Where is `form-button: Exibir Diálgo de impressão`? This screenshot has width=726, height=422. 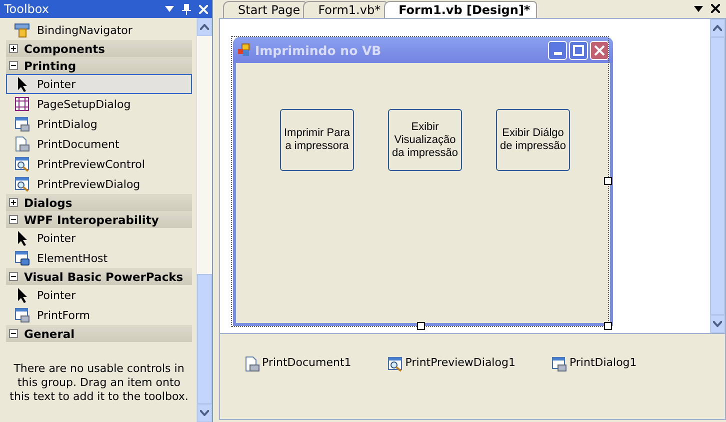
form-button: Exibir Diálgo de impressão is located at coordinates (533, 140).